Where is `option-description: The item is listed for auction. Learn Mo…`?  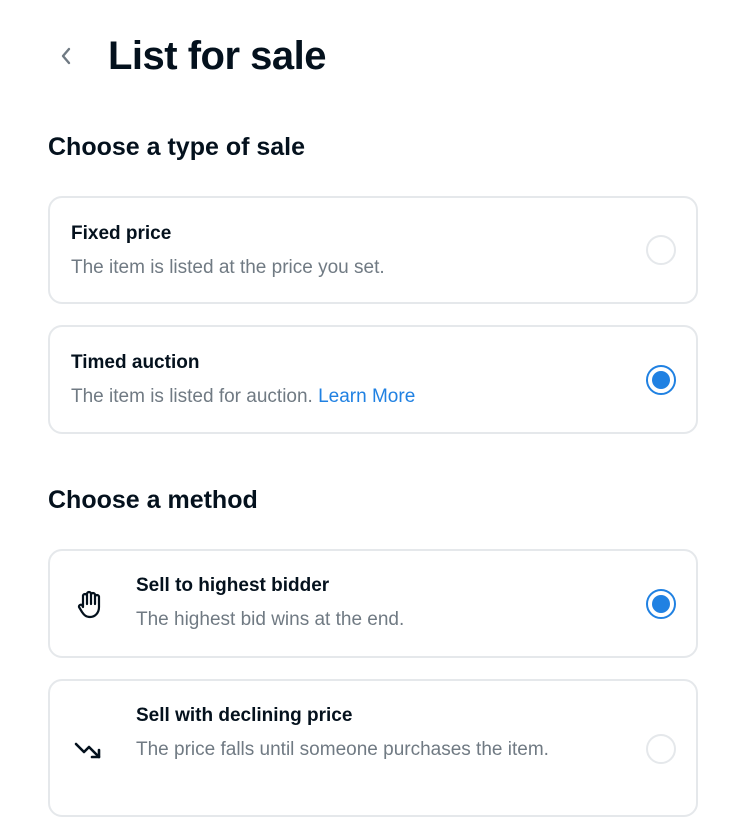
option-description: The item is listed for auction. Learn Mo… is located at coordinates (243, 397).